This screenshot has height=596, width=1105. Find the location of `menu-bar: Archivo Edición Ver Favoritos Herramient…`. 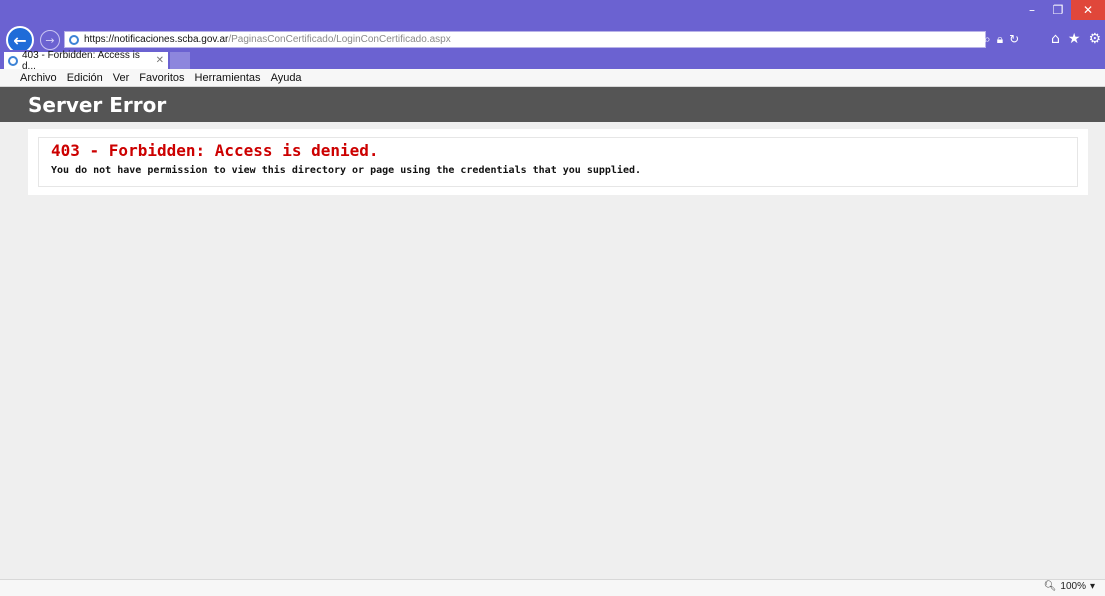

menu-bar: Archivo Edición Ver Favoritos Herramient… is located at coordinates (552, 78).